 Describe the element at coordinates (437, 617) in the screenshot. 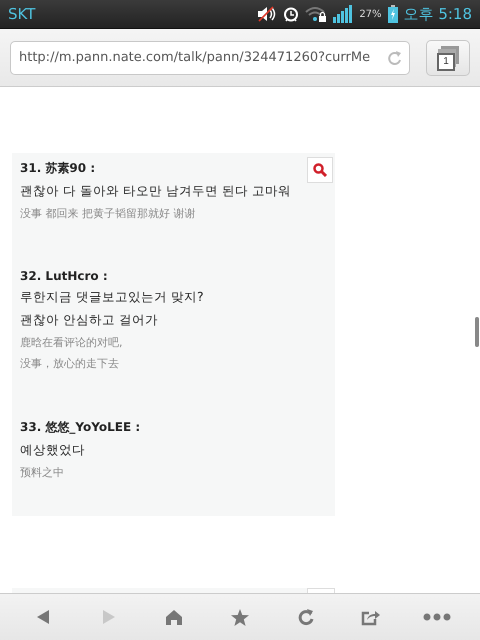

I see `more-icon` at that location.